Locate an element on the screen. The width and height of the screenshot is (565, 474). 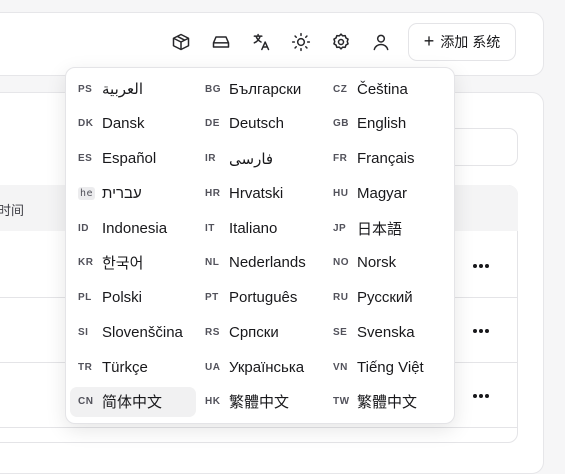
language-code: VN is located at coordinates (340, 367).